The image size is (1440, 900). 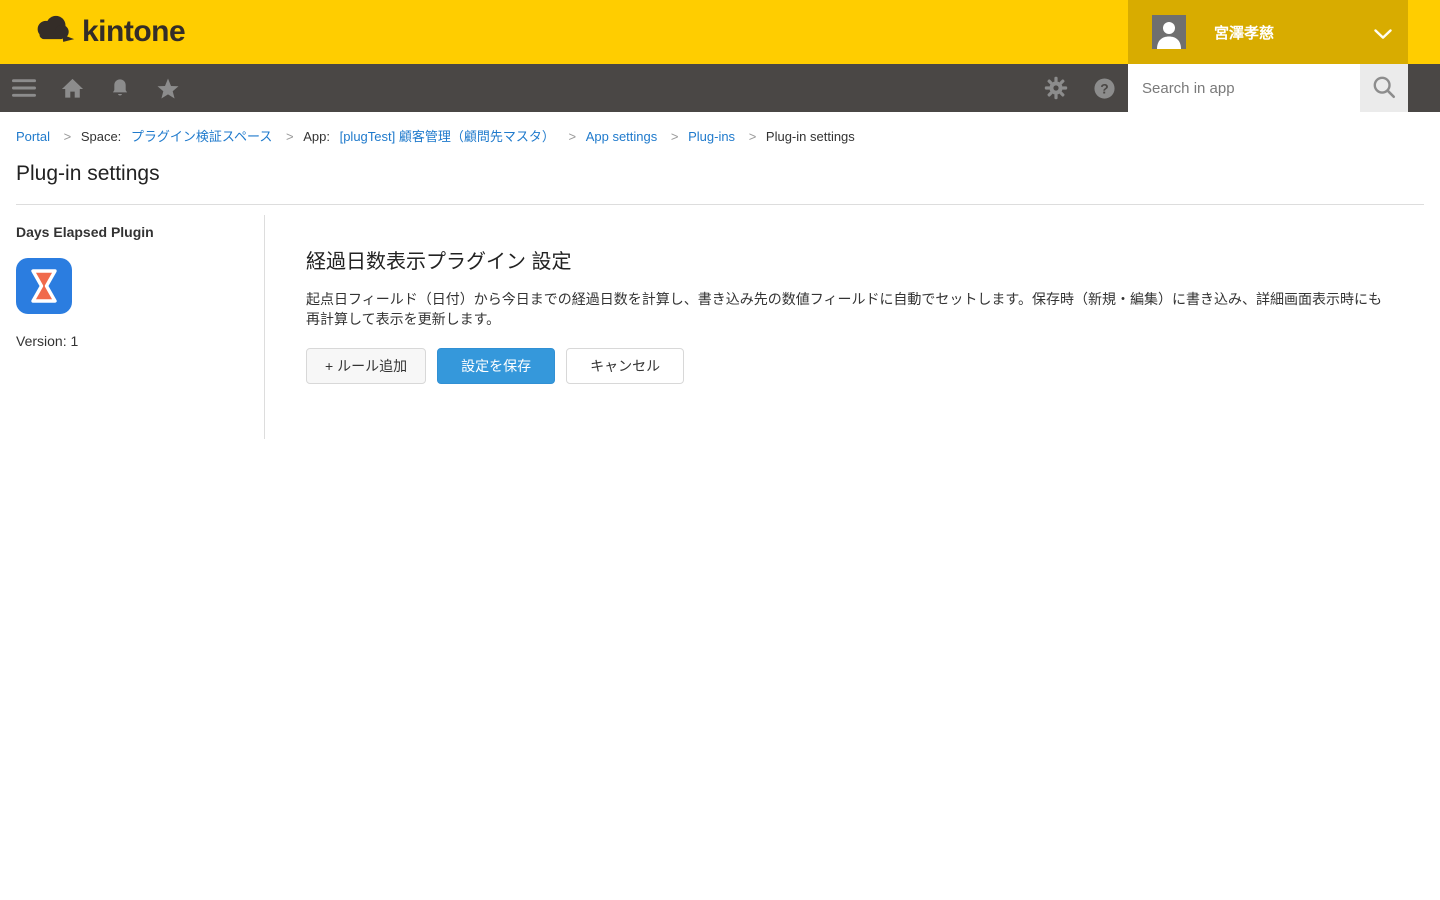 I want to click on toolbar-right: ?, so click(x=1226, y=88).